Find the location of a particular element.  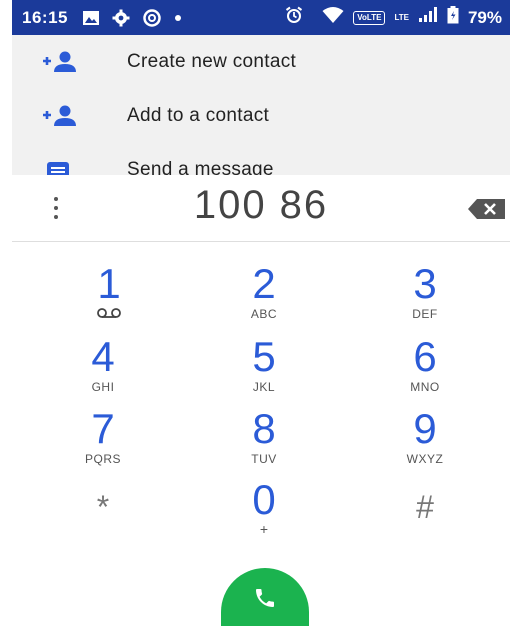

key-digit: 8 is located at coordinates (264, 428).